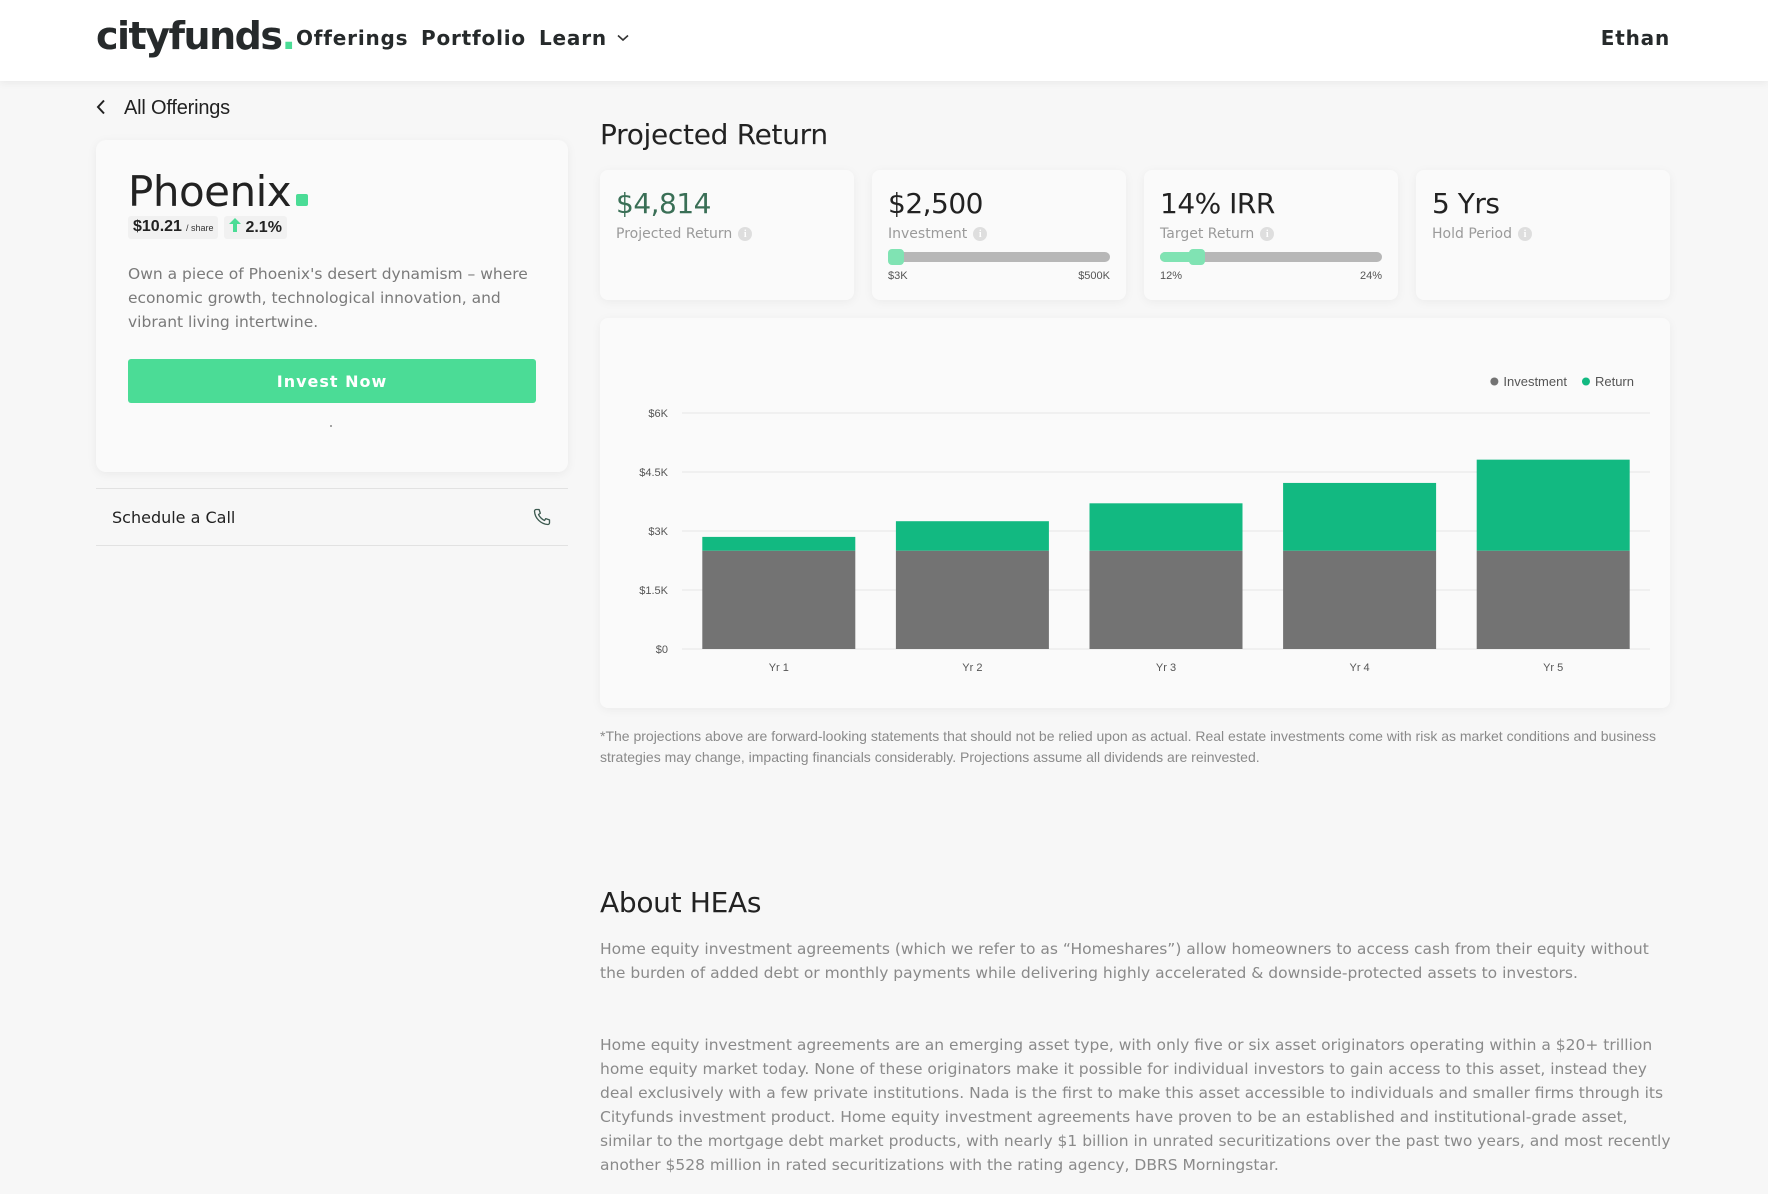 This screenshot has height=1194, width=1768. Describe the element at coordinates (263, 227) in the screenshot. I see `price-change: 2.1%` at that location.